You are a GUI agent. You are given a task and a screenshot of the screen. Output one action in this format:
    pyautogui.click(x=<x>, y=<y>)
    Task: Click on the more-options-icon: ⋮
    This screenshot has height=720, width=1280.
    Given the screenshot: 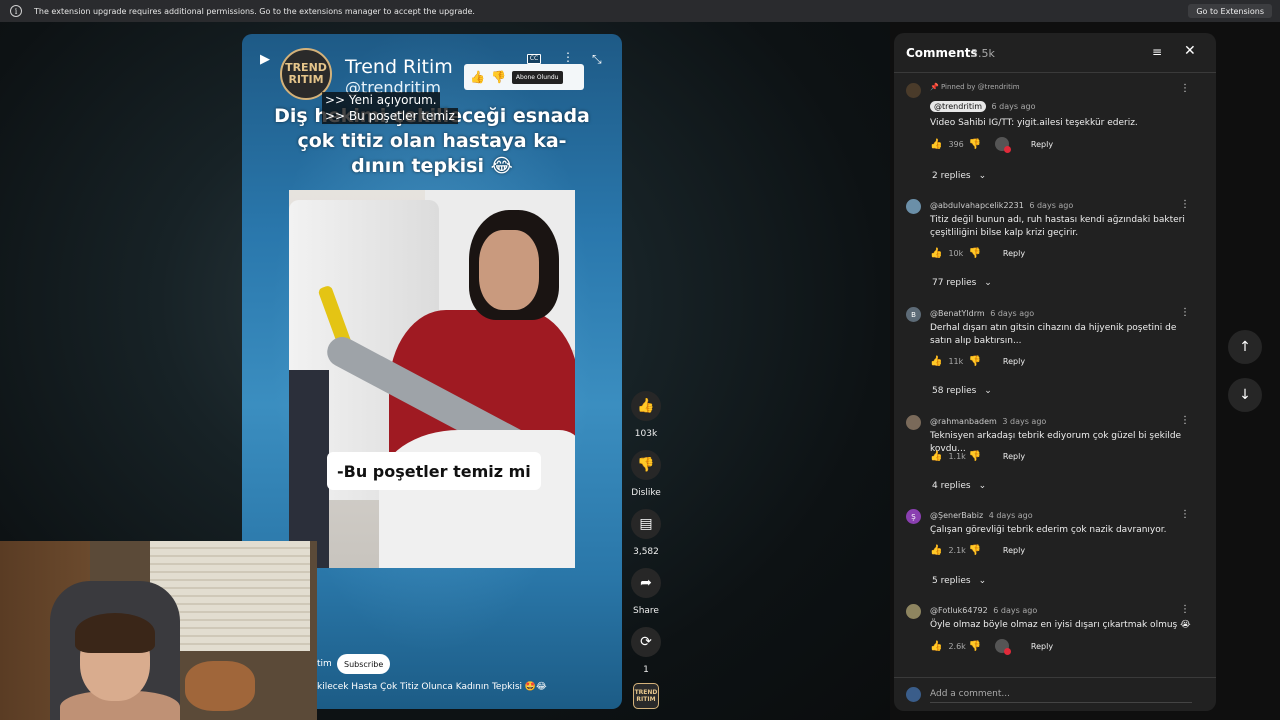 What is the action you would take?
    pyautogui.click(x=568, y=57)
    